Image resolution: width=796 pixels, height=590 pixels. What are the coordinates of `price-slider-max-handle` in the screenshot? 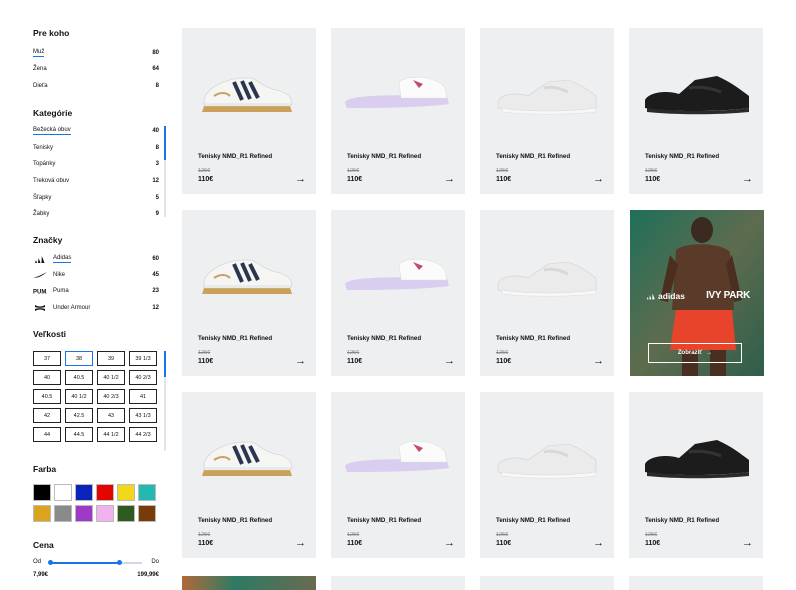 It's located at (119, 562).